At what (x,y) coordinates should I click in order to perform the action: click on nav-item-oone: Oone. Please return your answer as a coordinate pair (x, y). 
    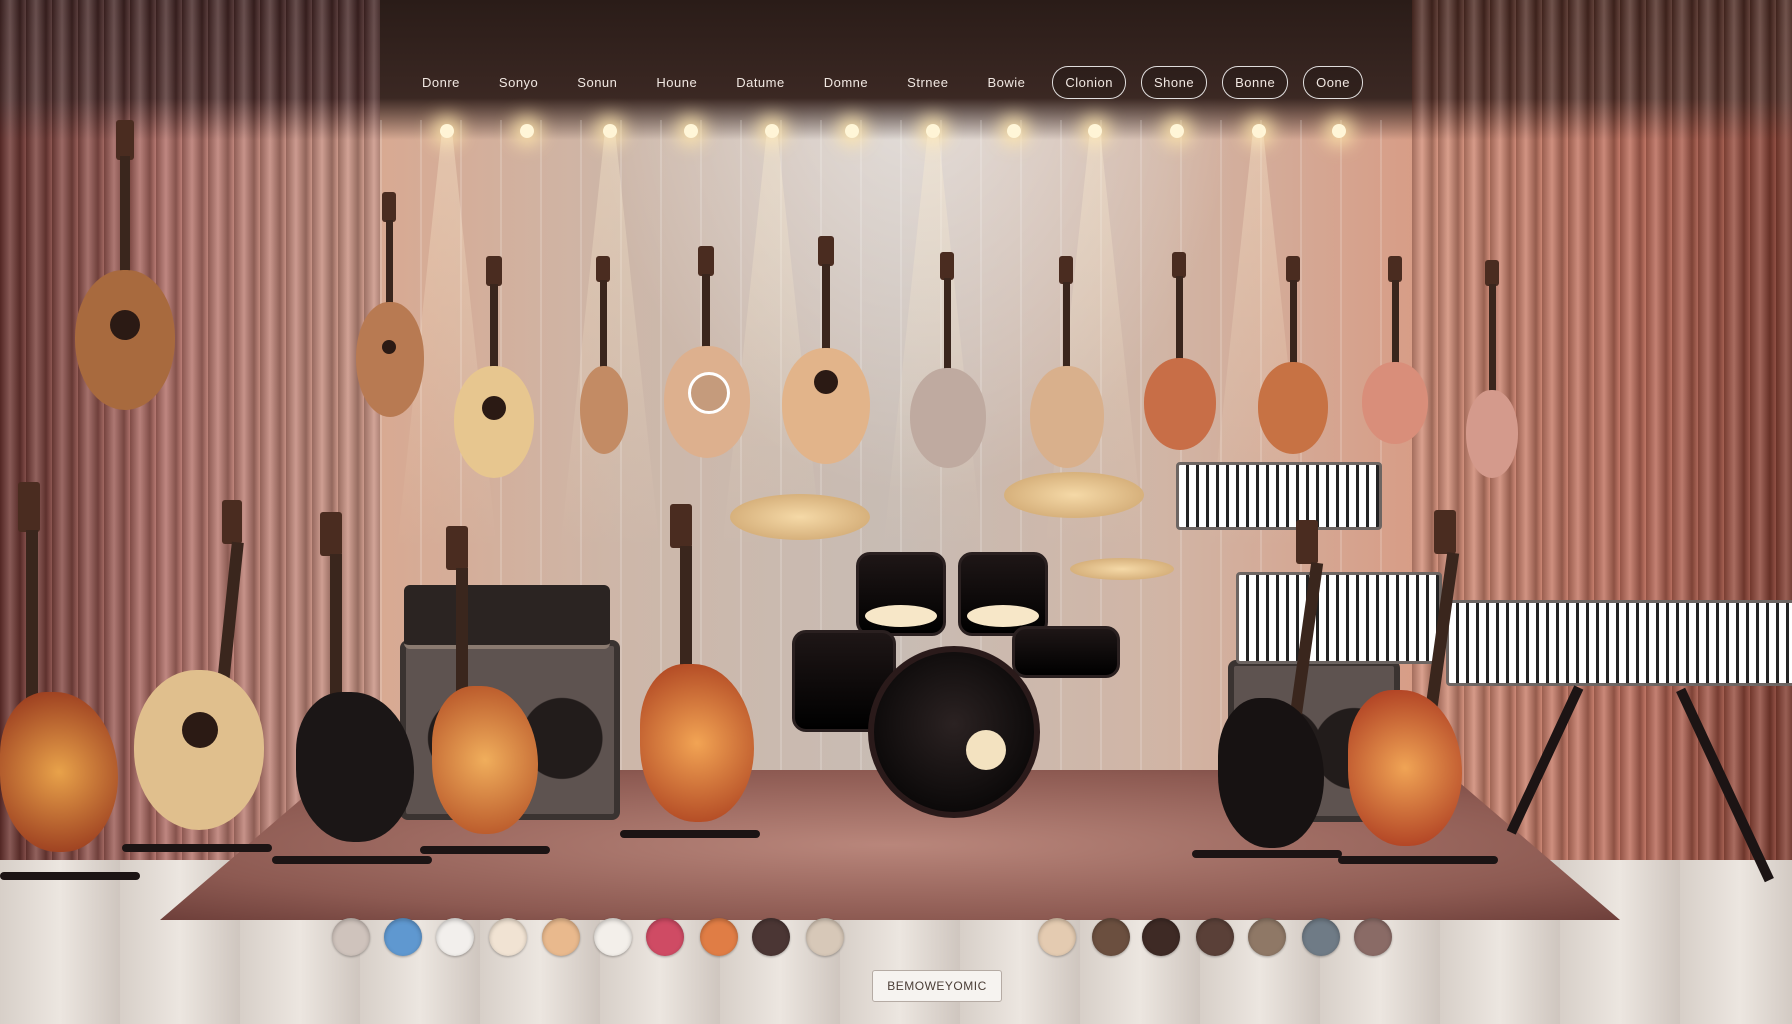
    Looking at the image, I should click on (1333, 82).